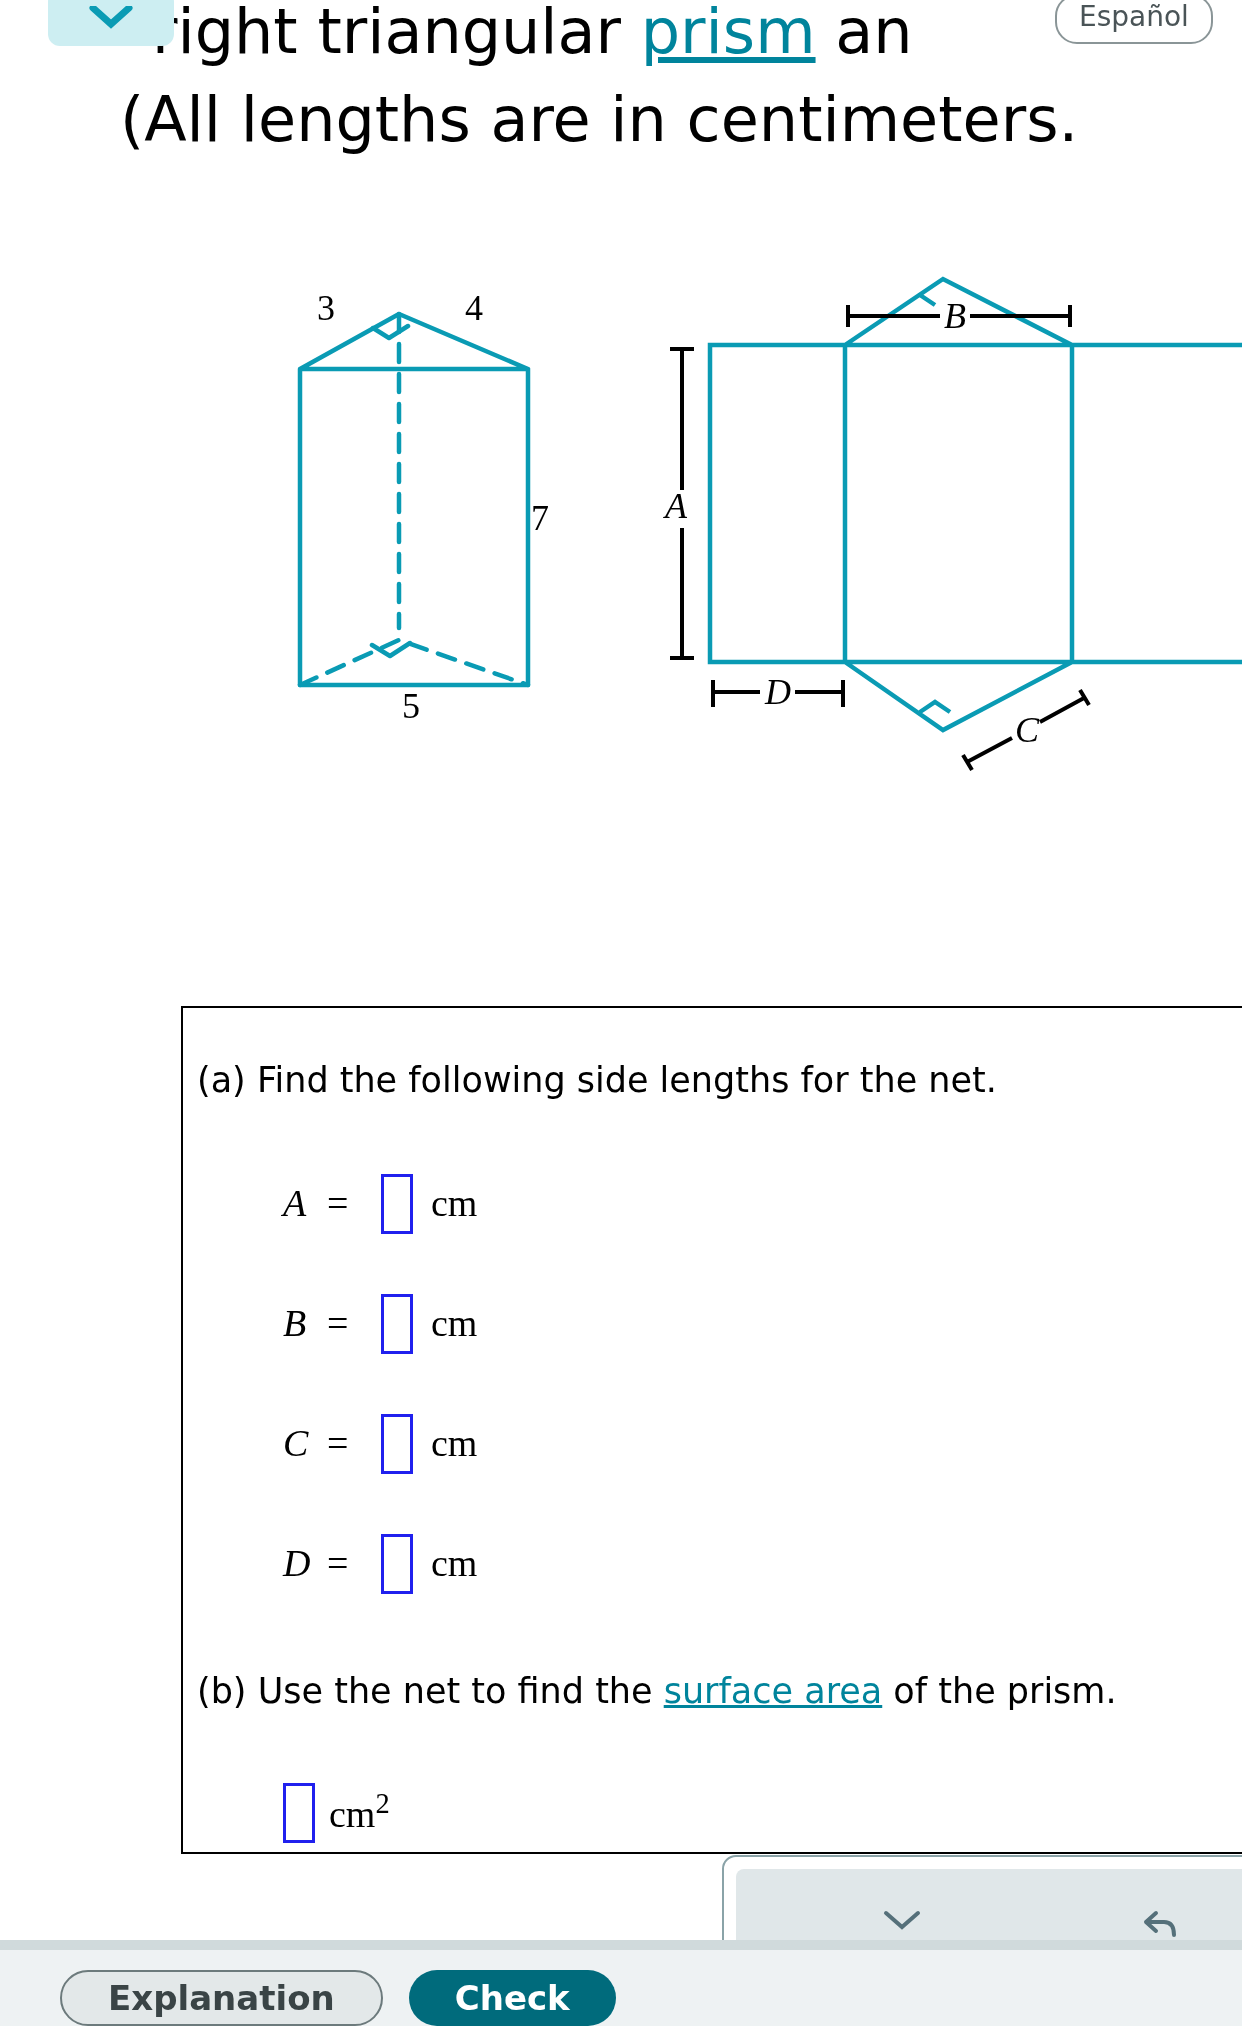 This screenshot has height=2026, width=1242. What do you see at coordinates (540, 518) in the screenshot?
I see `side-length-label: 7` at bounding box center [540, 518].